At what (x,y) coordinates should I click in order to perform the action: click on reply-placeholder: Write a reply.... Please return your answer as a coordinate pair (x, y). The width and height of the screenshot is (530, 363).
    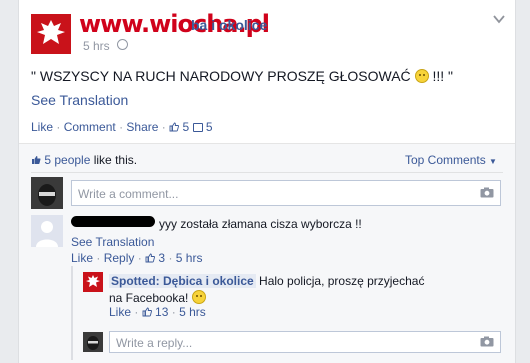
    Looking at the image, I should click on (154, 343).